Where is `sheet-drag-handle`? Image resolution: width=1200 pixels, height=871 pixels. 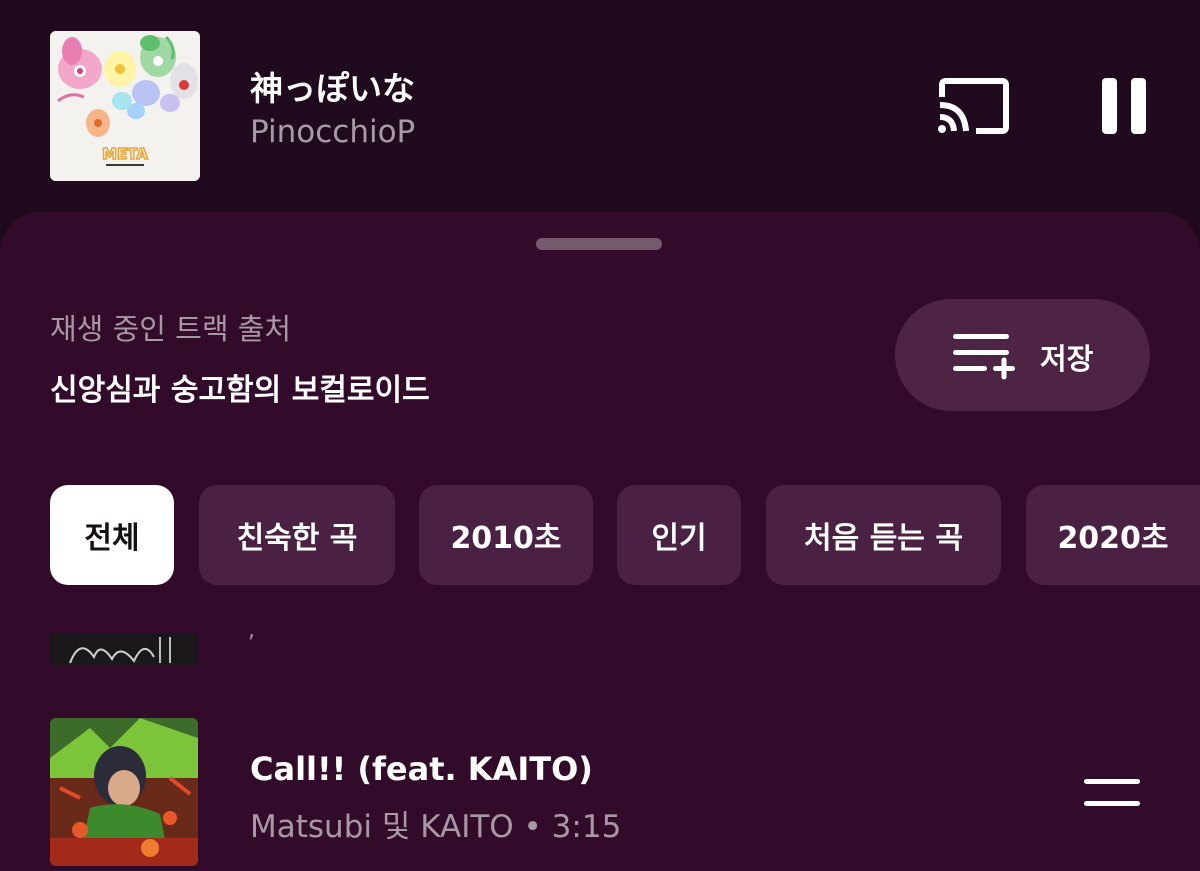
sheet-drag-handle is located at coordinates (599, 244).